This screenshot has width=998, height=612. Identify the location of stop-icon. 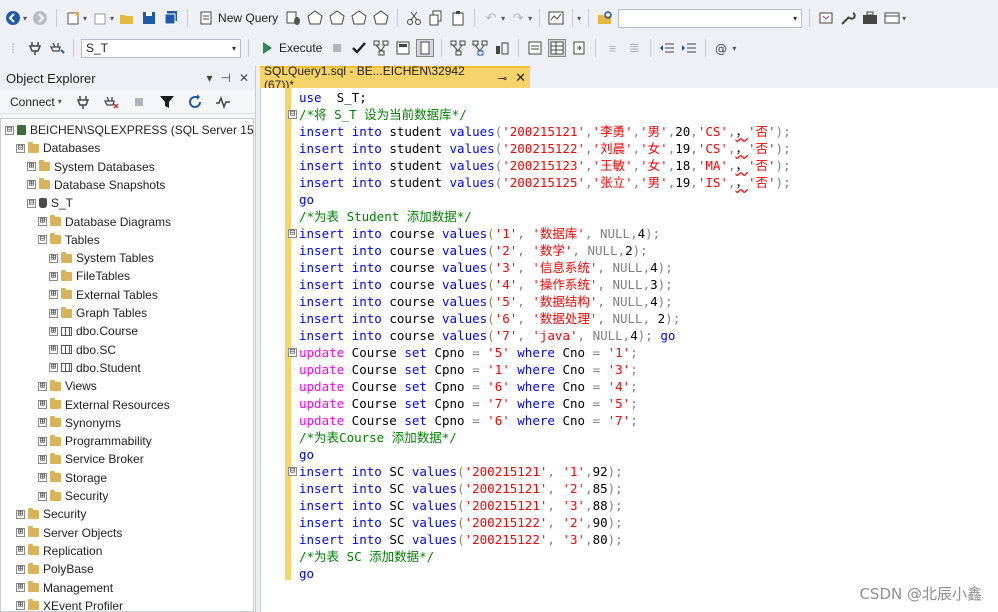
(139, 102).